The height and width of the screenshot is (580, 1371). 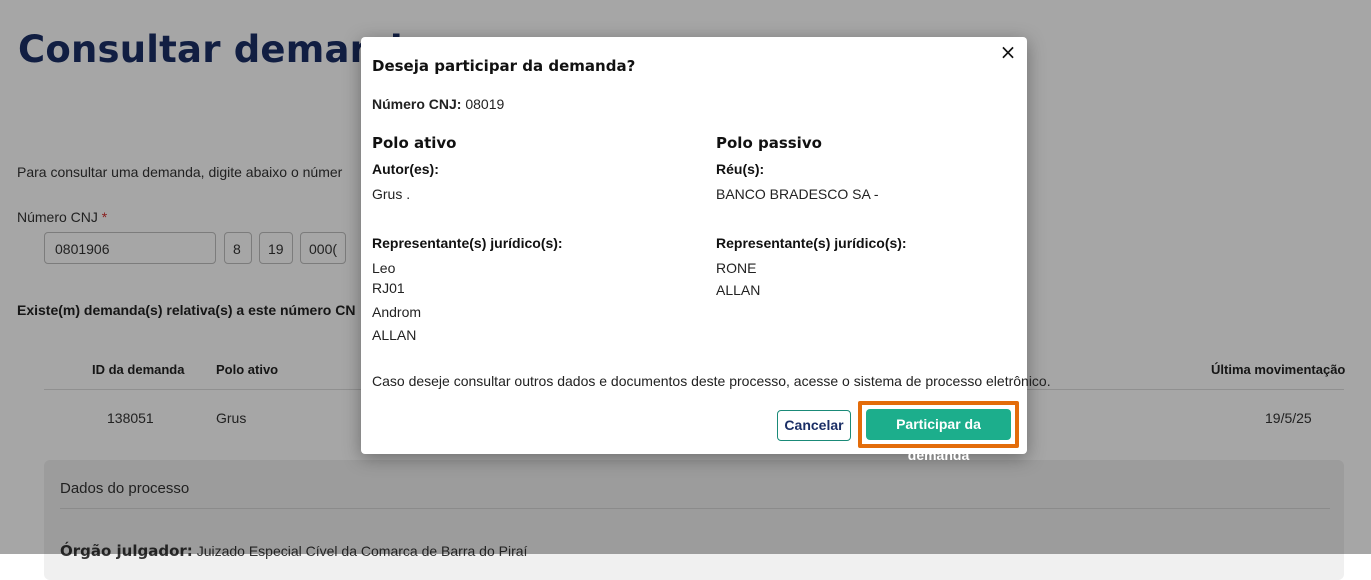 What do you see at coordinates (797, 194) in the screenshot?
I see `reu-value: BANCO BRADESCO SA -` at bounding box center [797, 194].